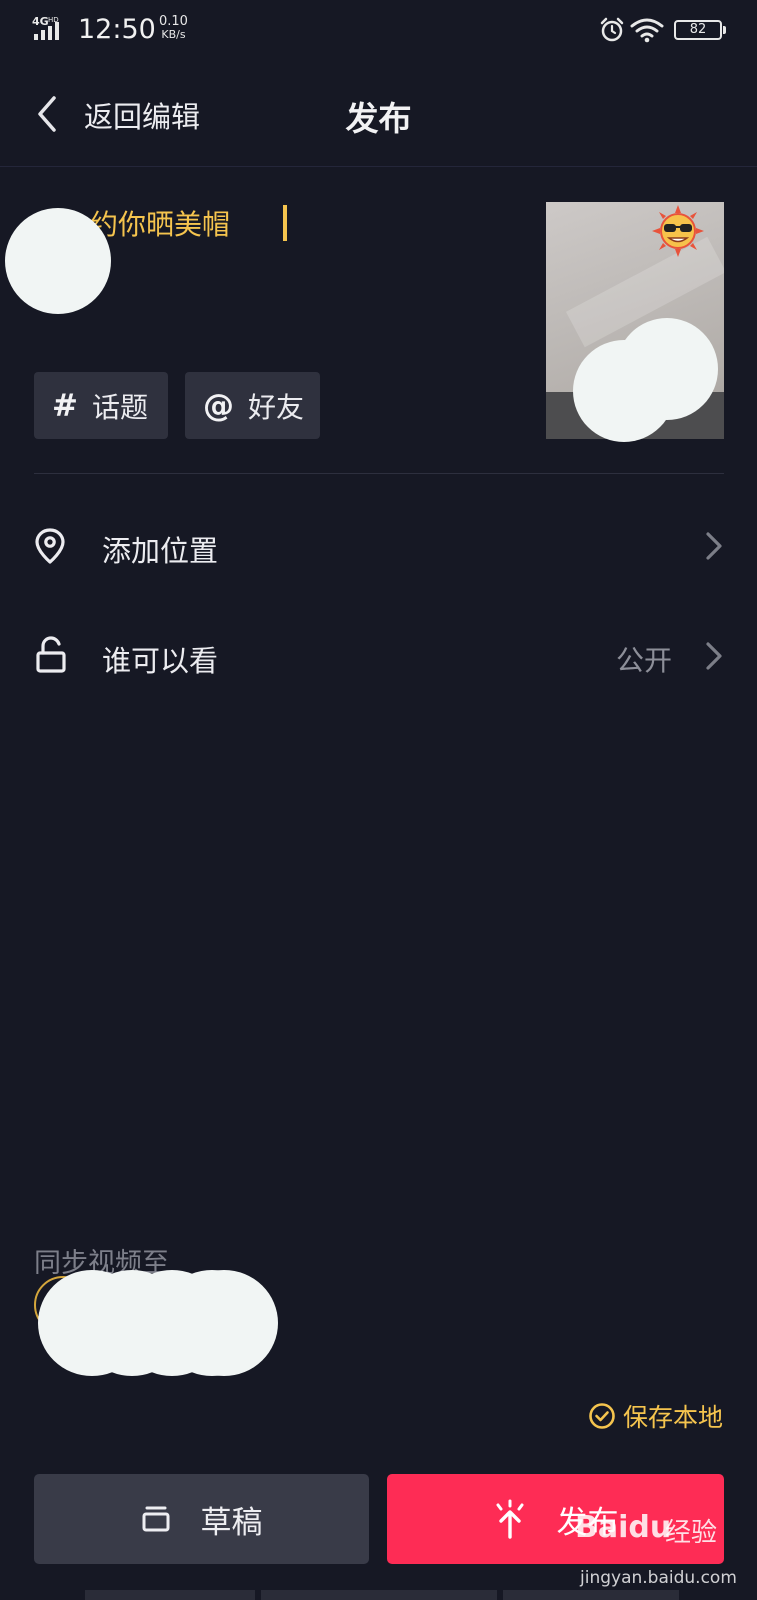 This screenshot has width=757, height=1600. What do you see at coordinates (160, 661) in the screenshot?
I see `visibility-label: 谁可以看` at bounding box center [160, 661].